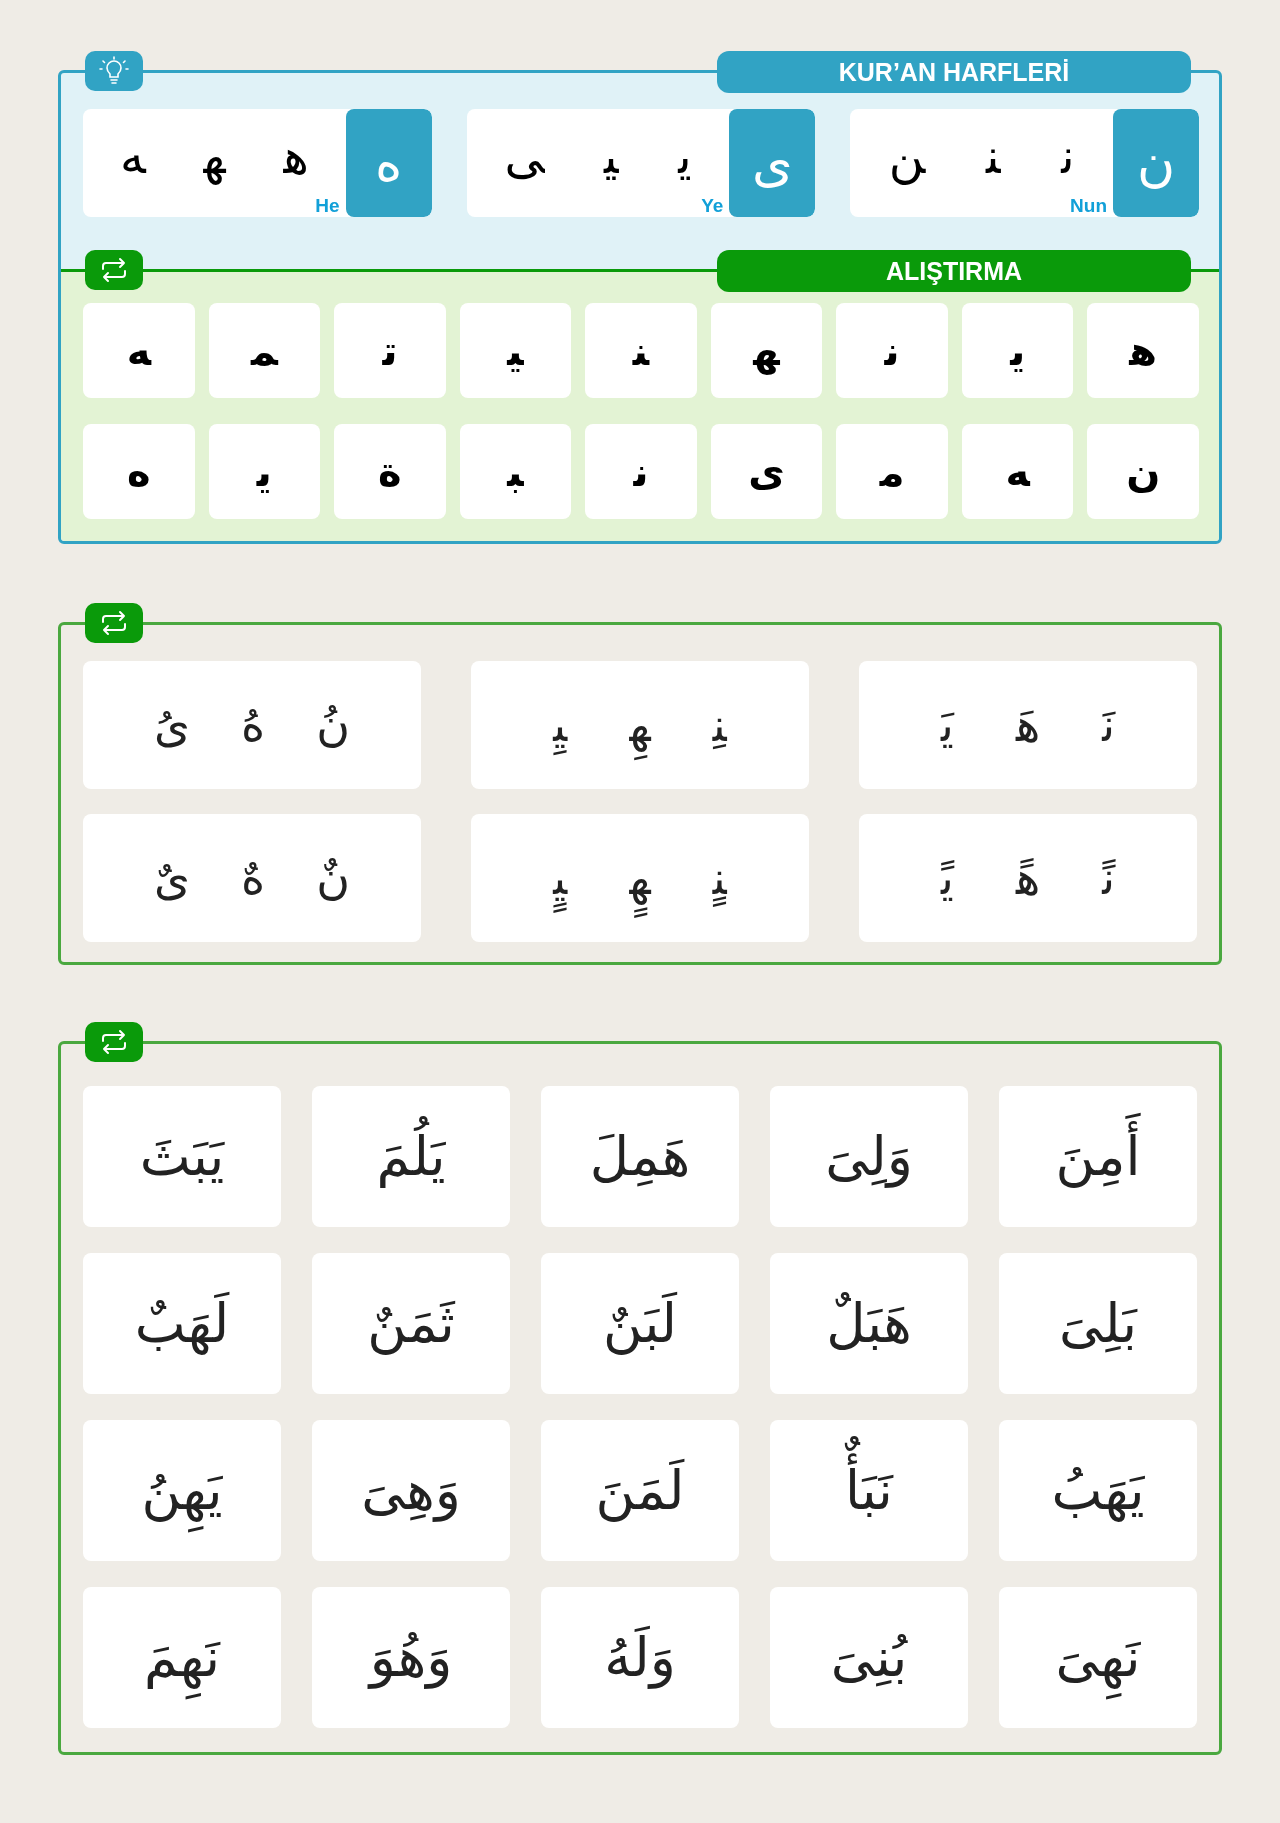  Describe the element at coordinates (1143, 350) in the screenshot. I see `letter-tile: ه‍` at that location.